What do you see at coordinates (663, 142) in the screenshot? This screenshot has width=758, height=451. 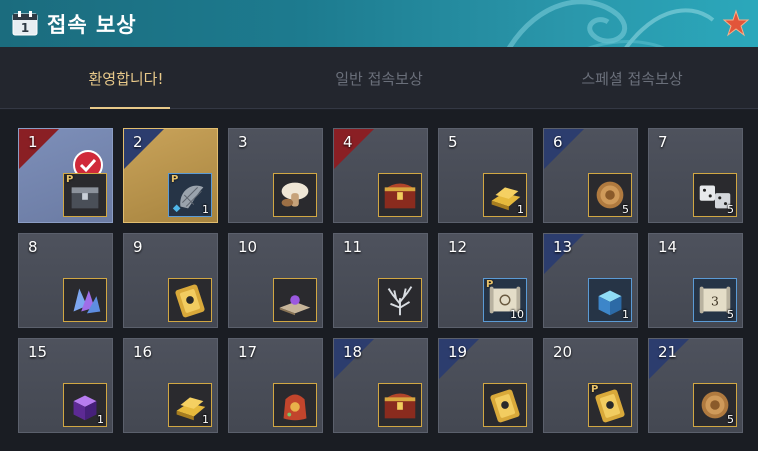 I see `day-number: 7` at bounding box center [663, 142].